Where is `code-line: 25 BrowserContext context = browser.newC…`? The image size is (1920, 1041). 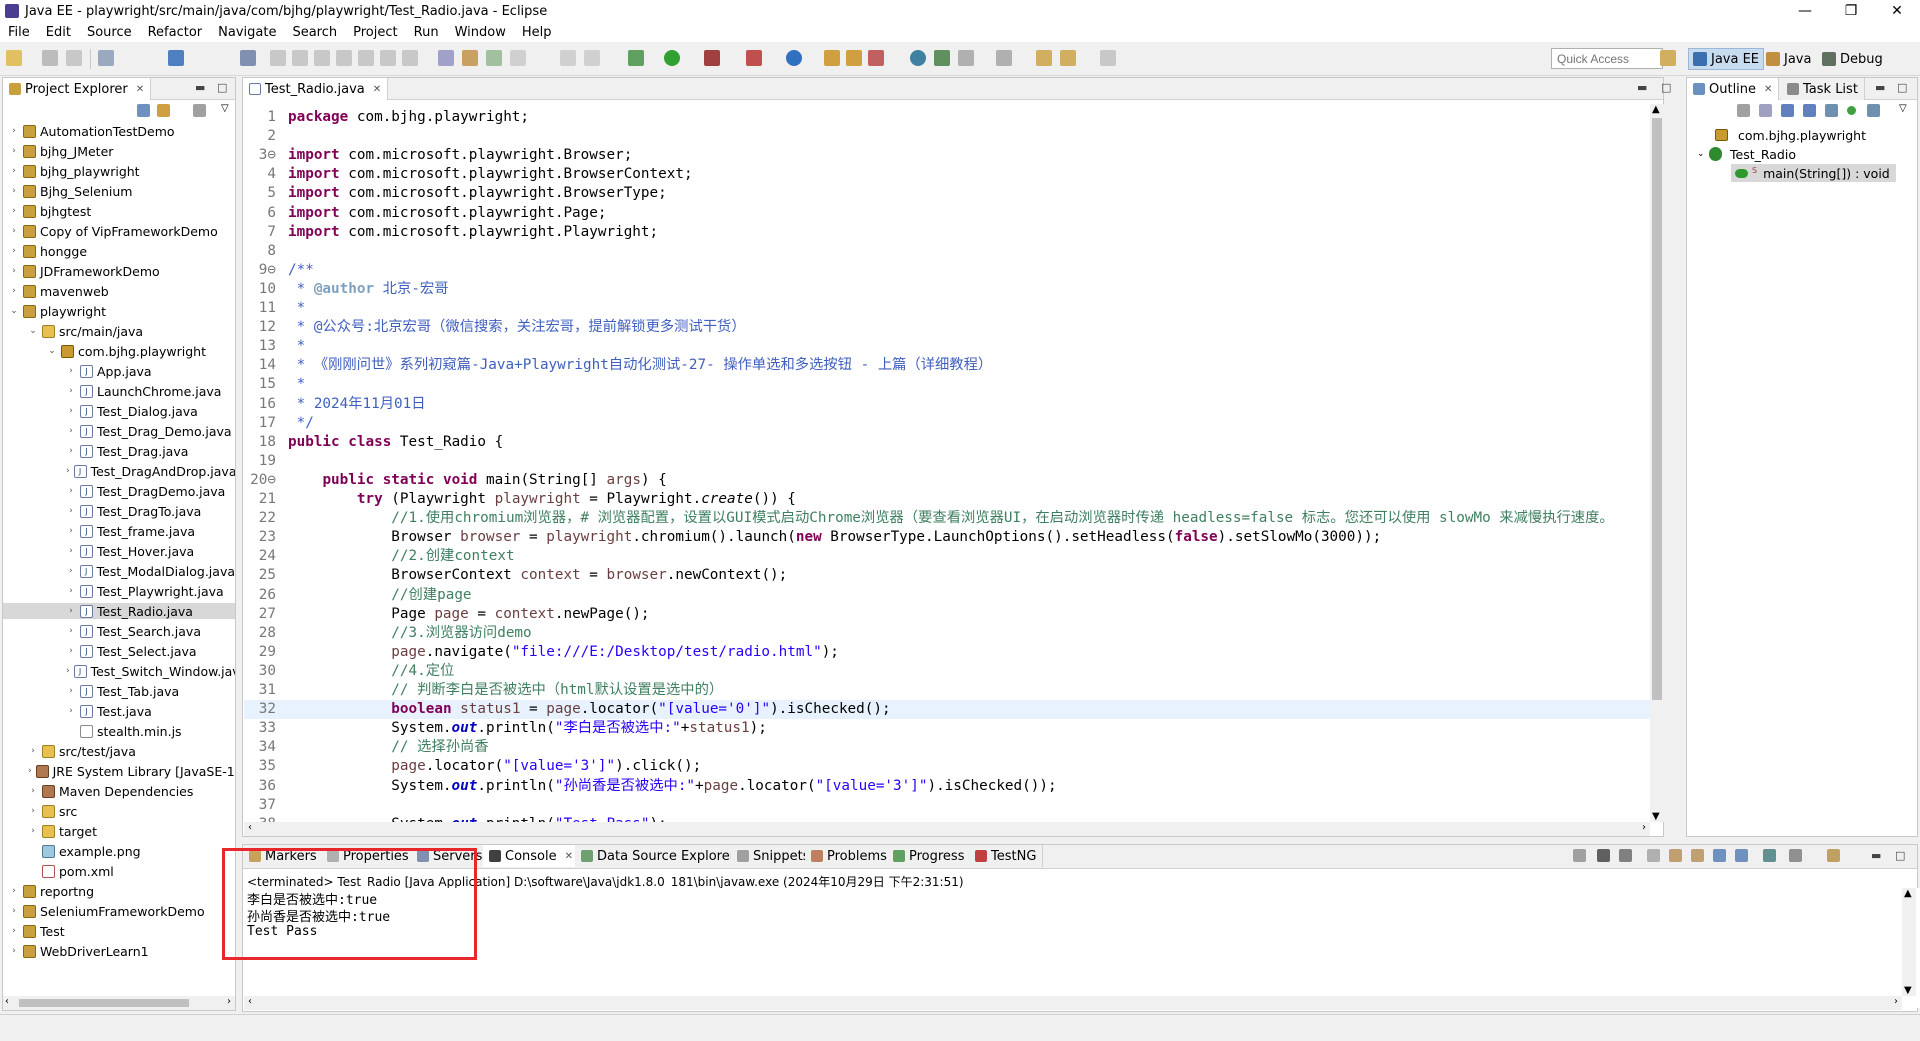
code-line: 25 BrowserContext context = browser.newC… is located at coordinates (947, 575).